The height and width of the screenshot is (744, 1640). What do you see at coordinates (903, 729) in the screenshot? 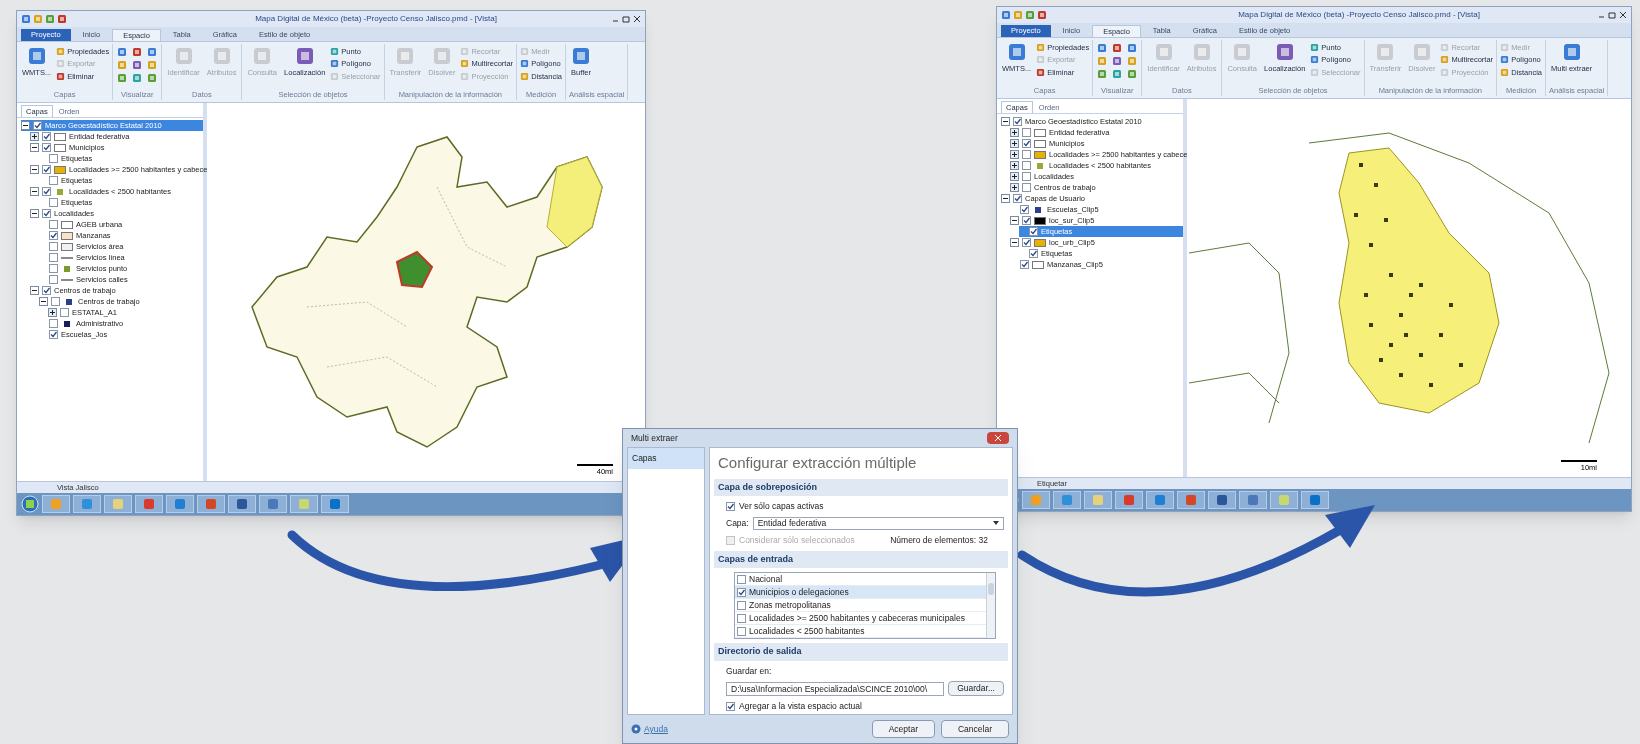
I see `accept-button: Aceptar` at bounding box center [903, 729].